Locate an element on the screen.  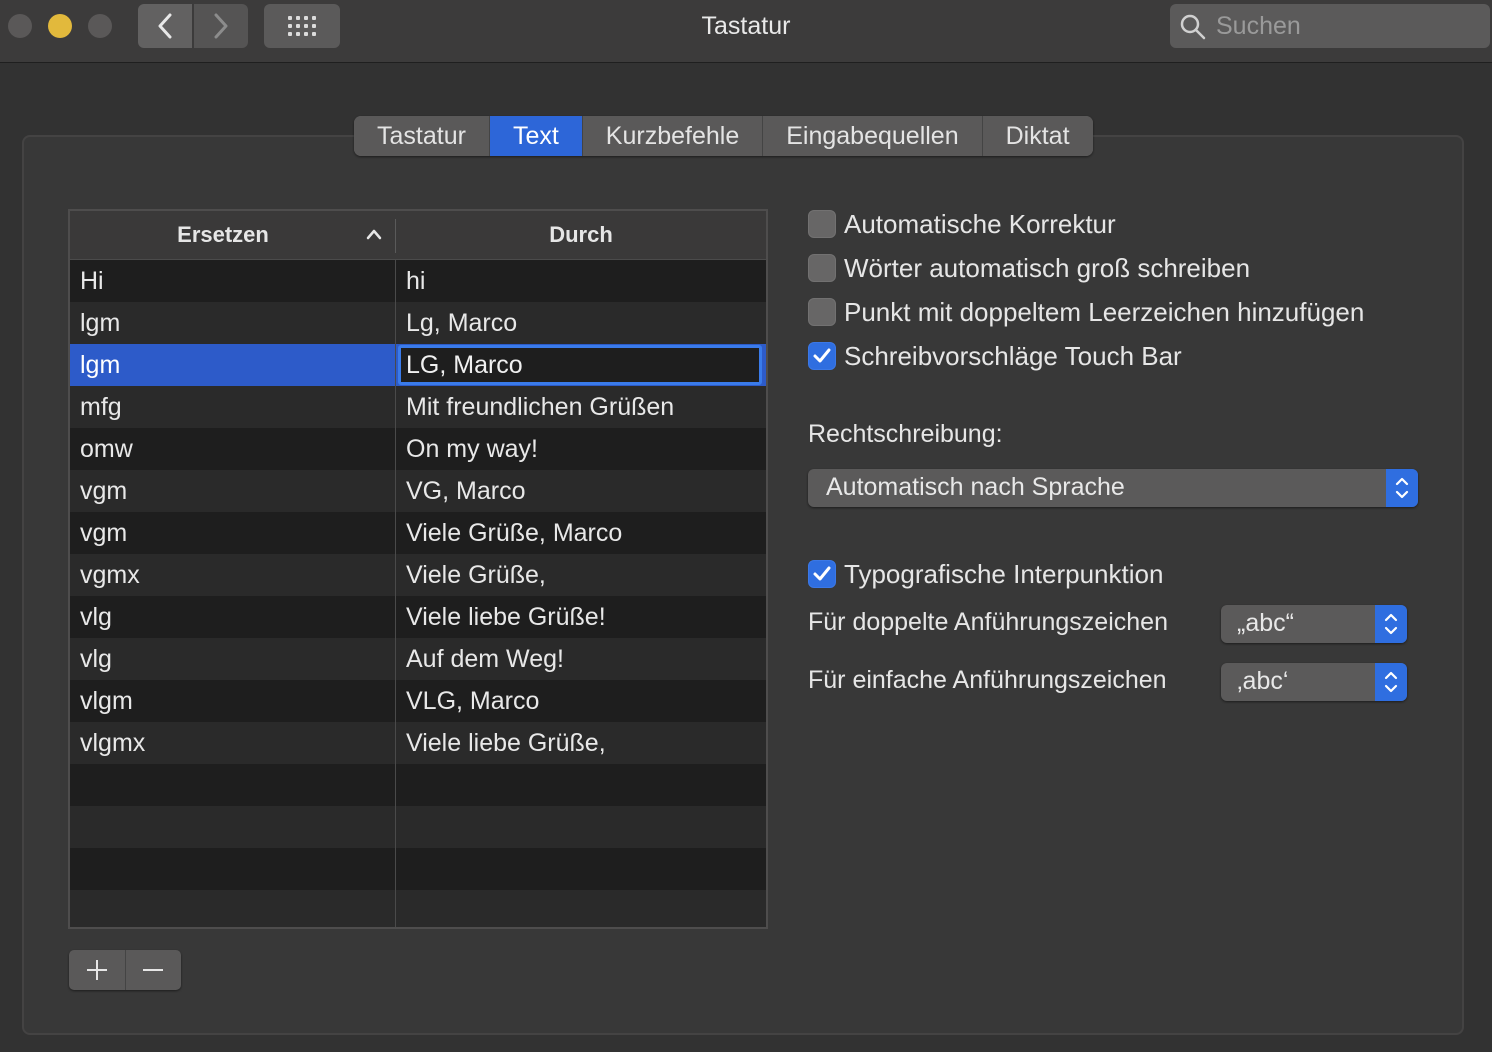
double-quotes-popup: „abc“ is located at coordinates (1314, 624).